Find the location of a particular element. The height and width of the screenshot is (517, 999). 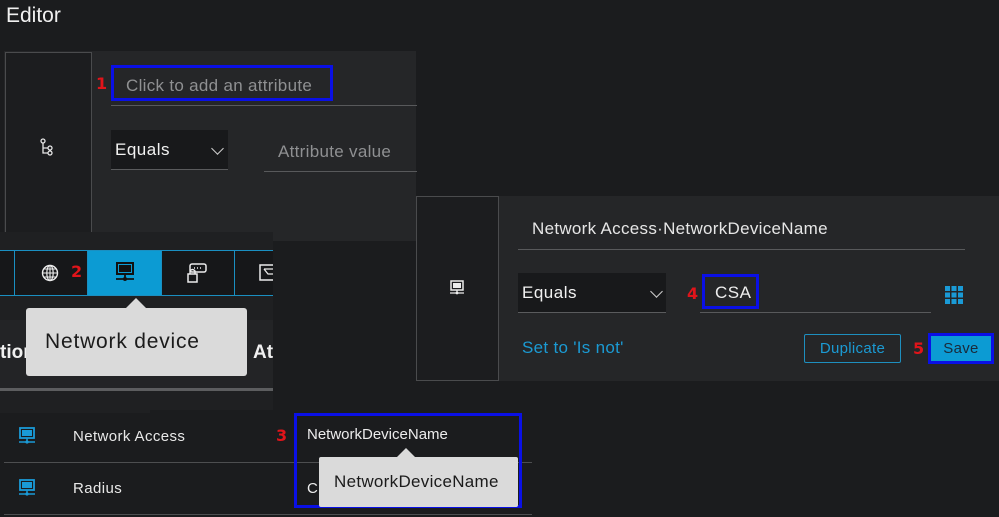

row-divider is located at coordinates (268, 514).